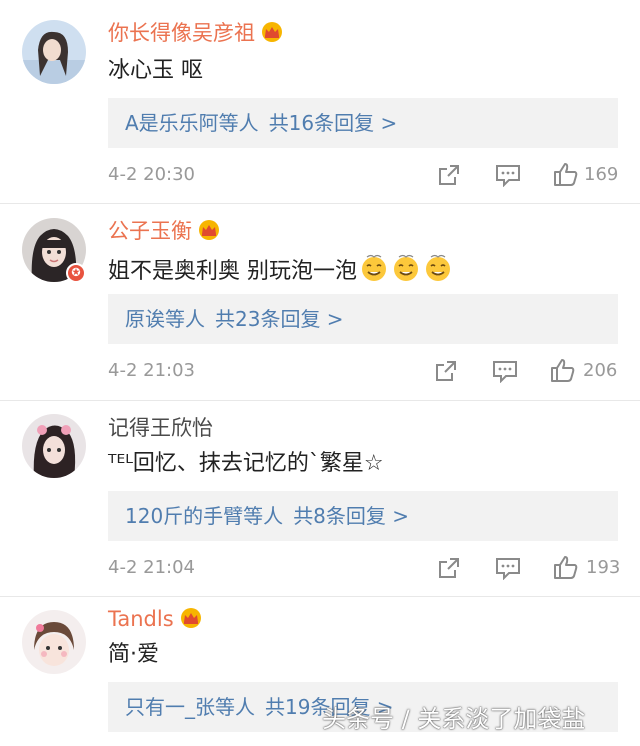 The height and width of the screenshot is (746, 640). I want to click on crown-icon, so click(190, 618).